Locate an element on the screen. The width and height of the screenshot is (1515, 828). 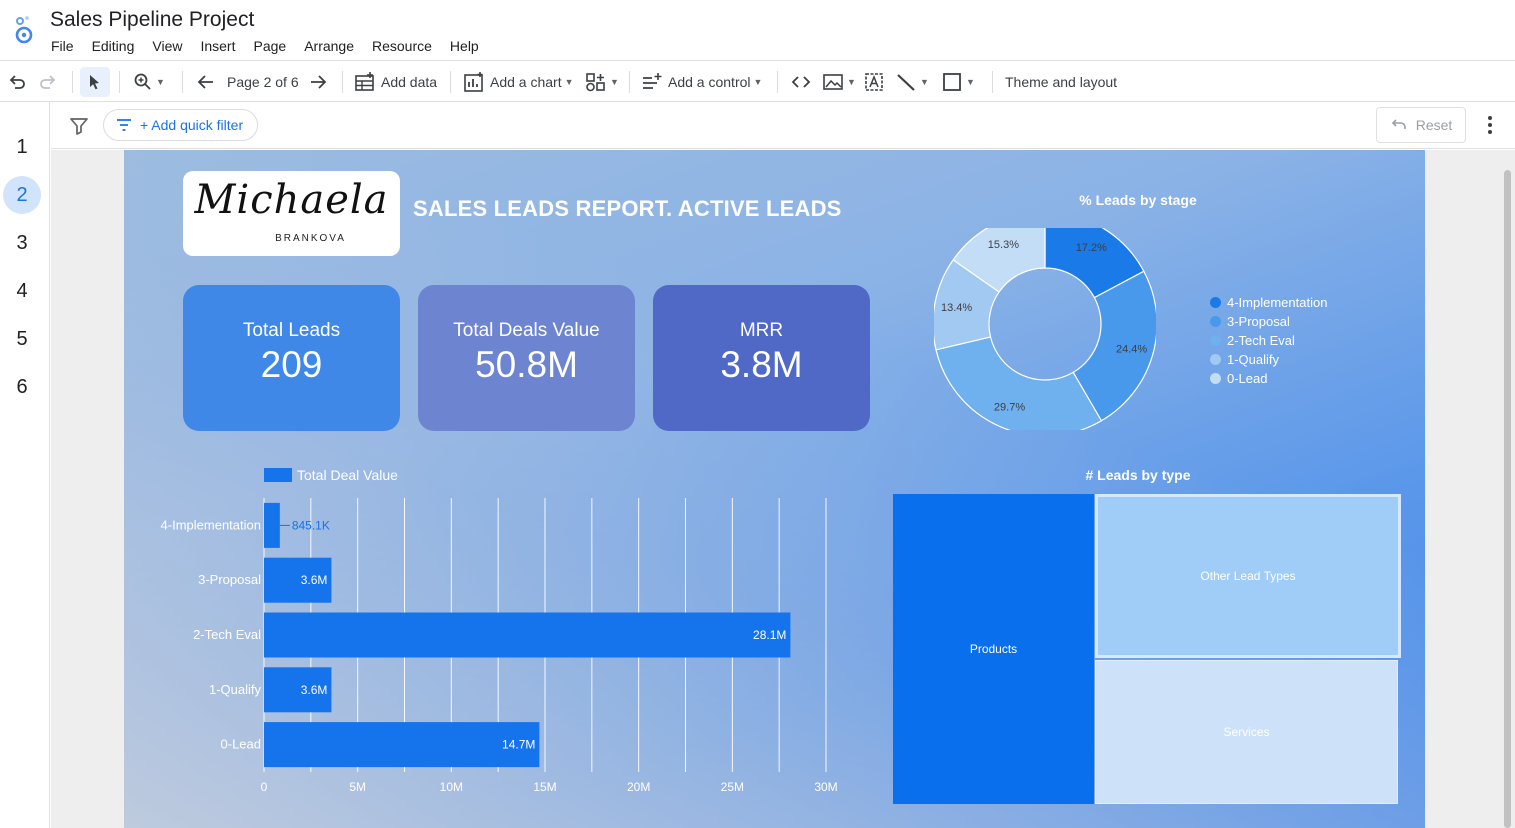
line-button: ▼ is located at coordinates (912, 82).